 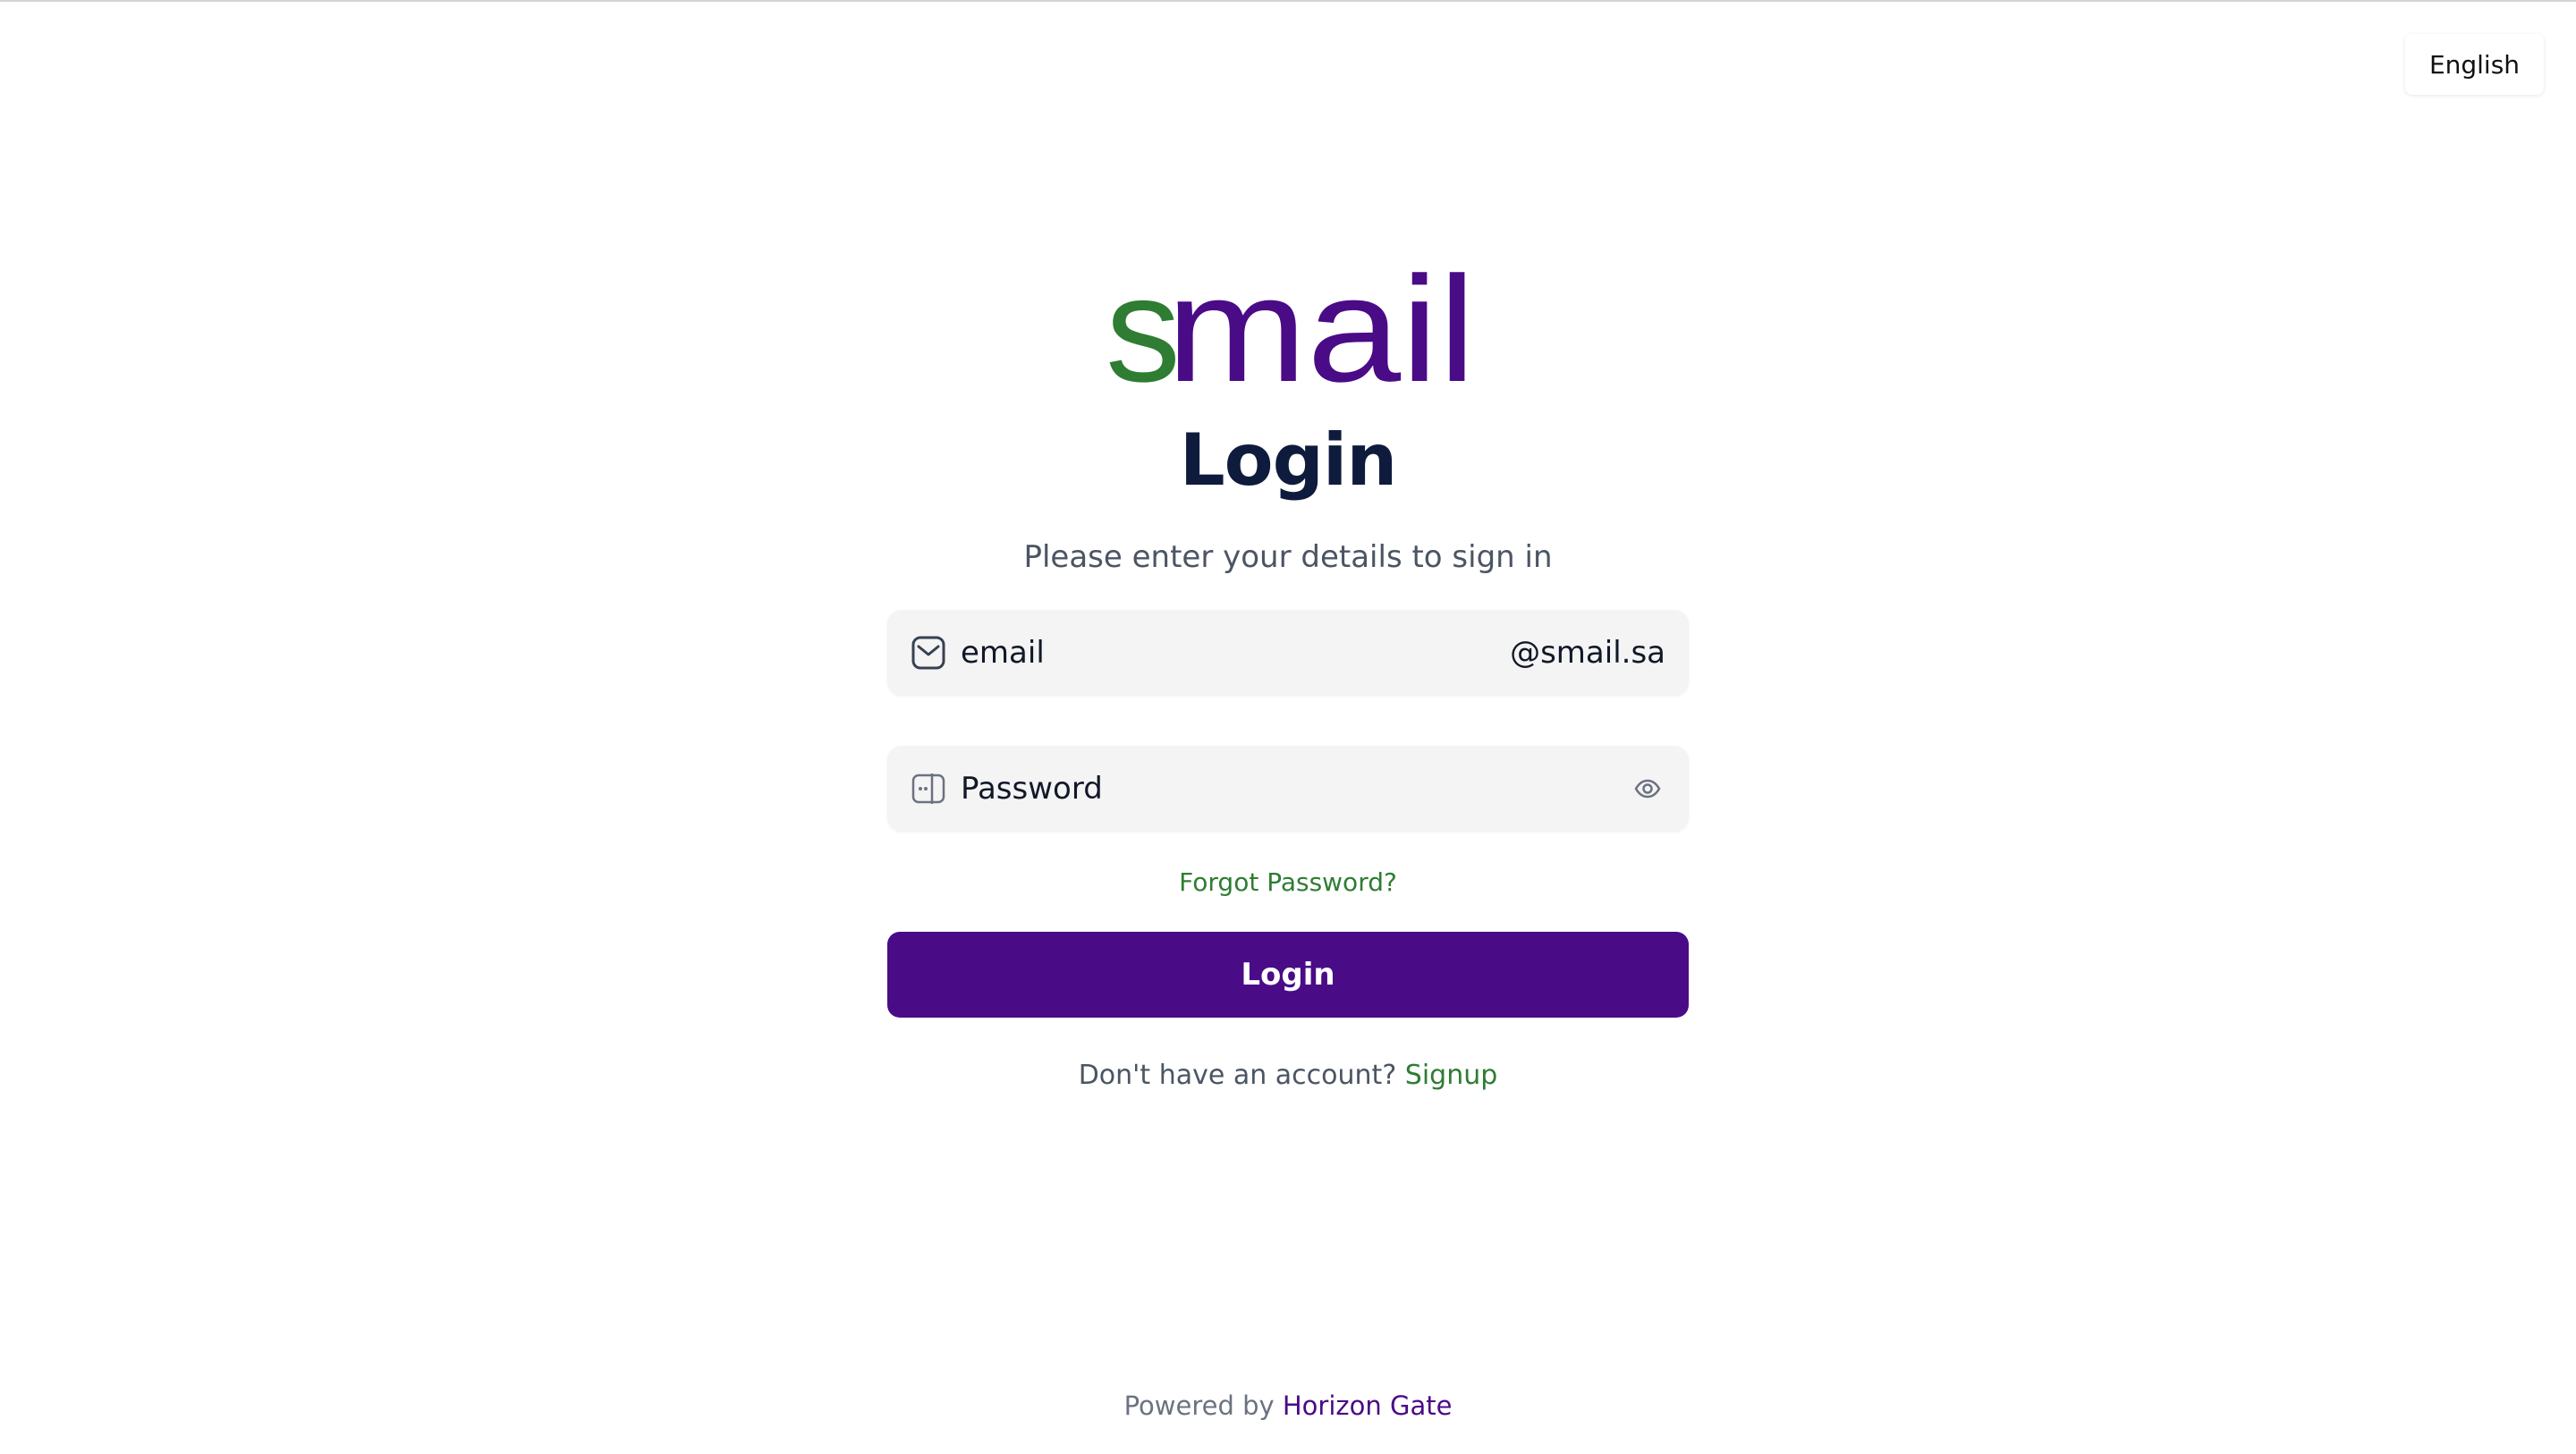 What do you see at coordinates (1288, 1) in the screenshot?
I see `top-divider` at bounding box center [1288, 1].